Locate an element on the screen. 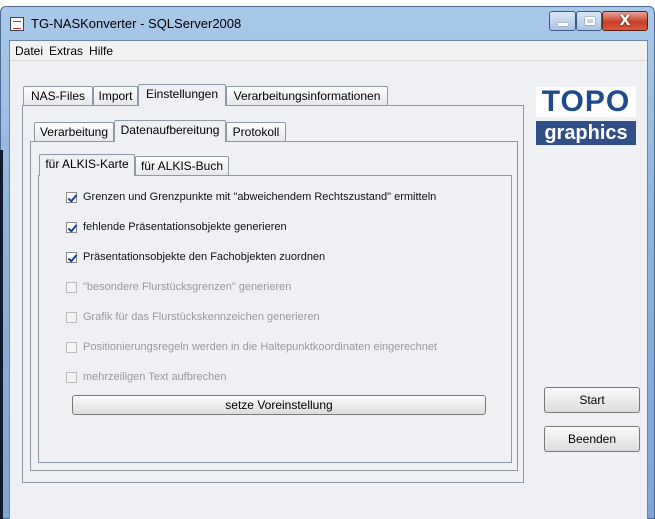  maximize-button is located at coordinates (589, 21).